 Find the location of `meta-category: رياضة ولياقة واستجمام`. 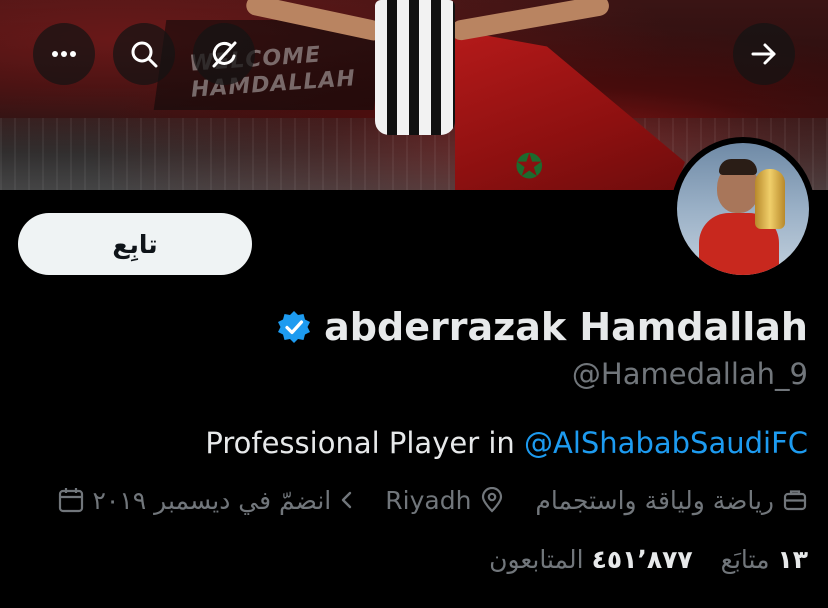

meta-category: رياضة ولياقة واستجمام is located at coordinates (671, 500).